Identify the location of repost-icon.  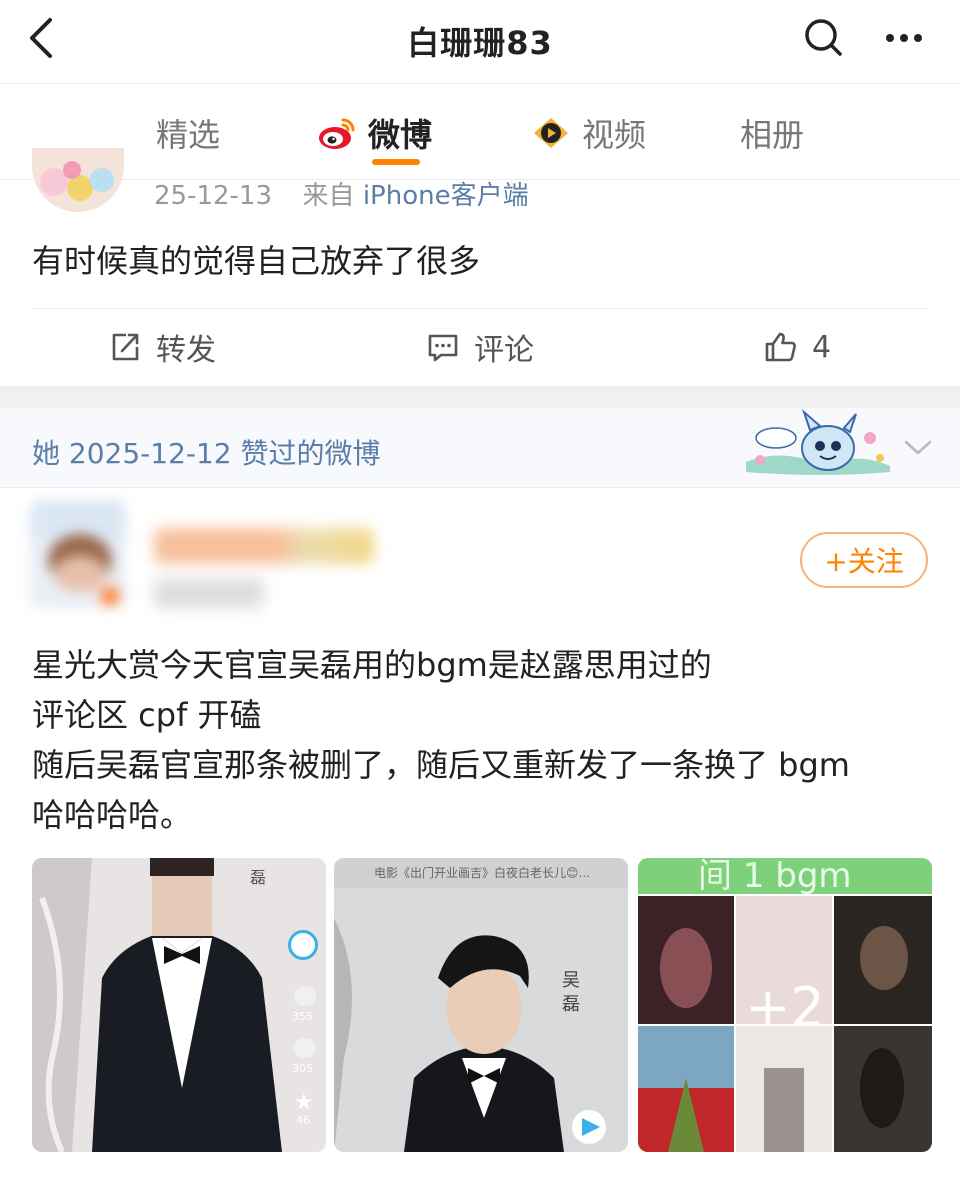
(125, 347).